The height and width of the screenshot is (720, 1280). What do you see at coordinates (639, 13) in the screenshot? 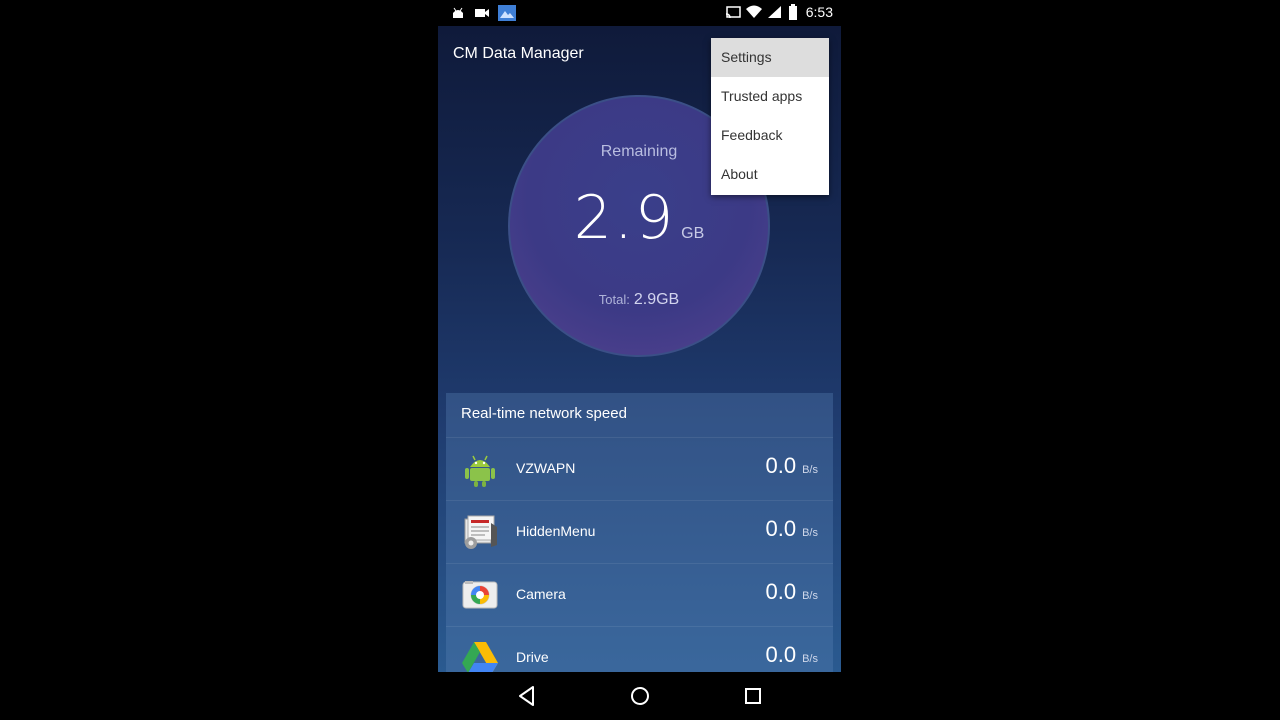
I see `status-bar: 6:53` at bounding box center [639, 13].